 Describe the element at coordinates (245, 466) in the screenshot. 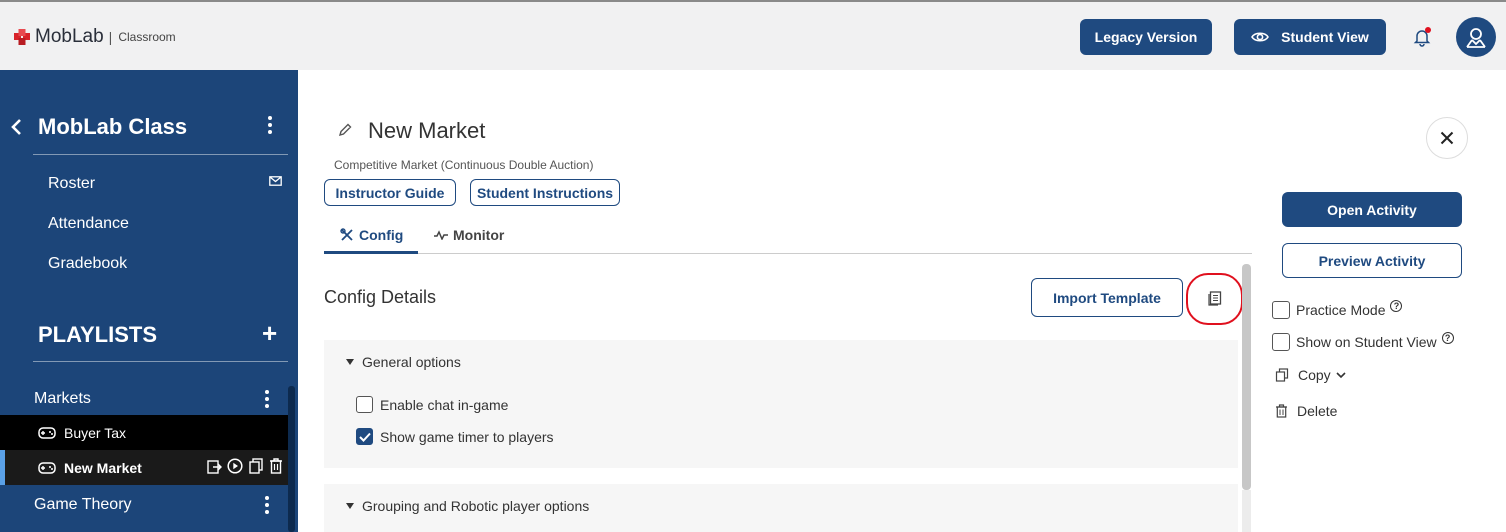

I see `row-actions` at that location.